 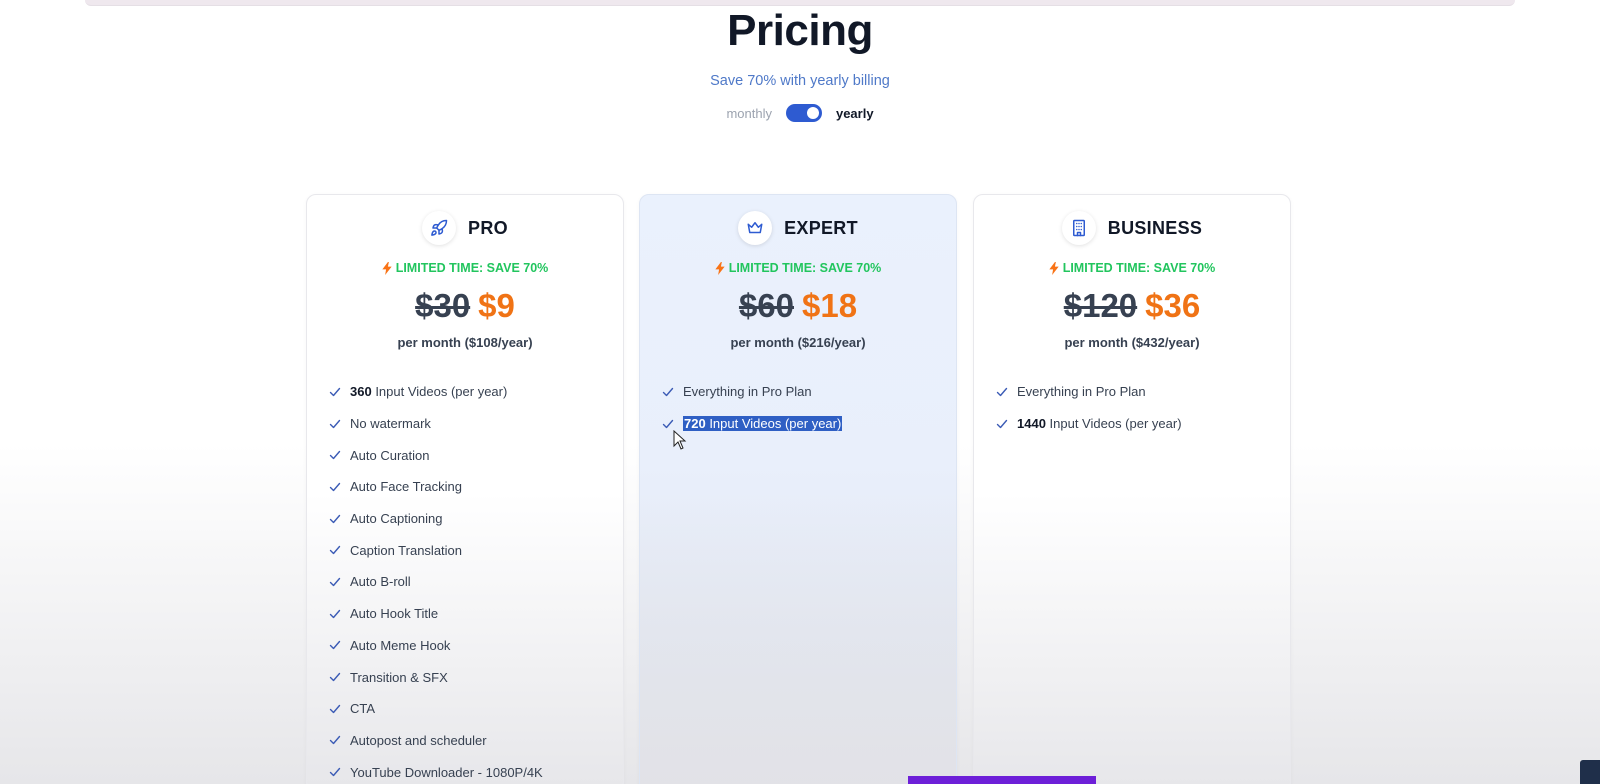 I want to click on feature-text: 360 Input Videos (per year), so click(x=428, y=391).